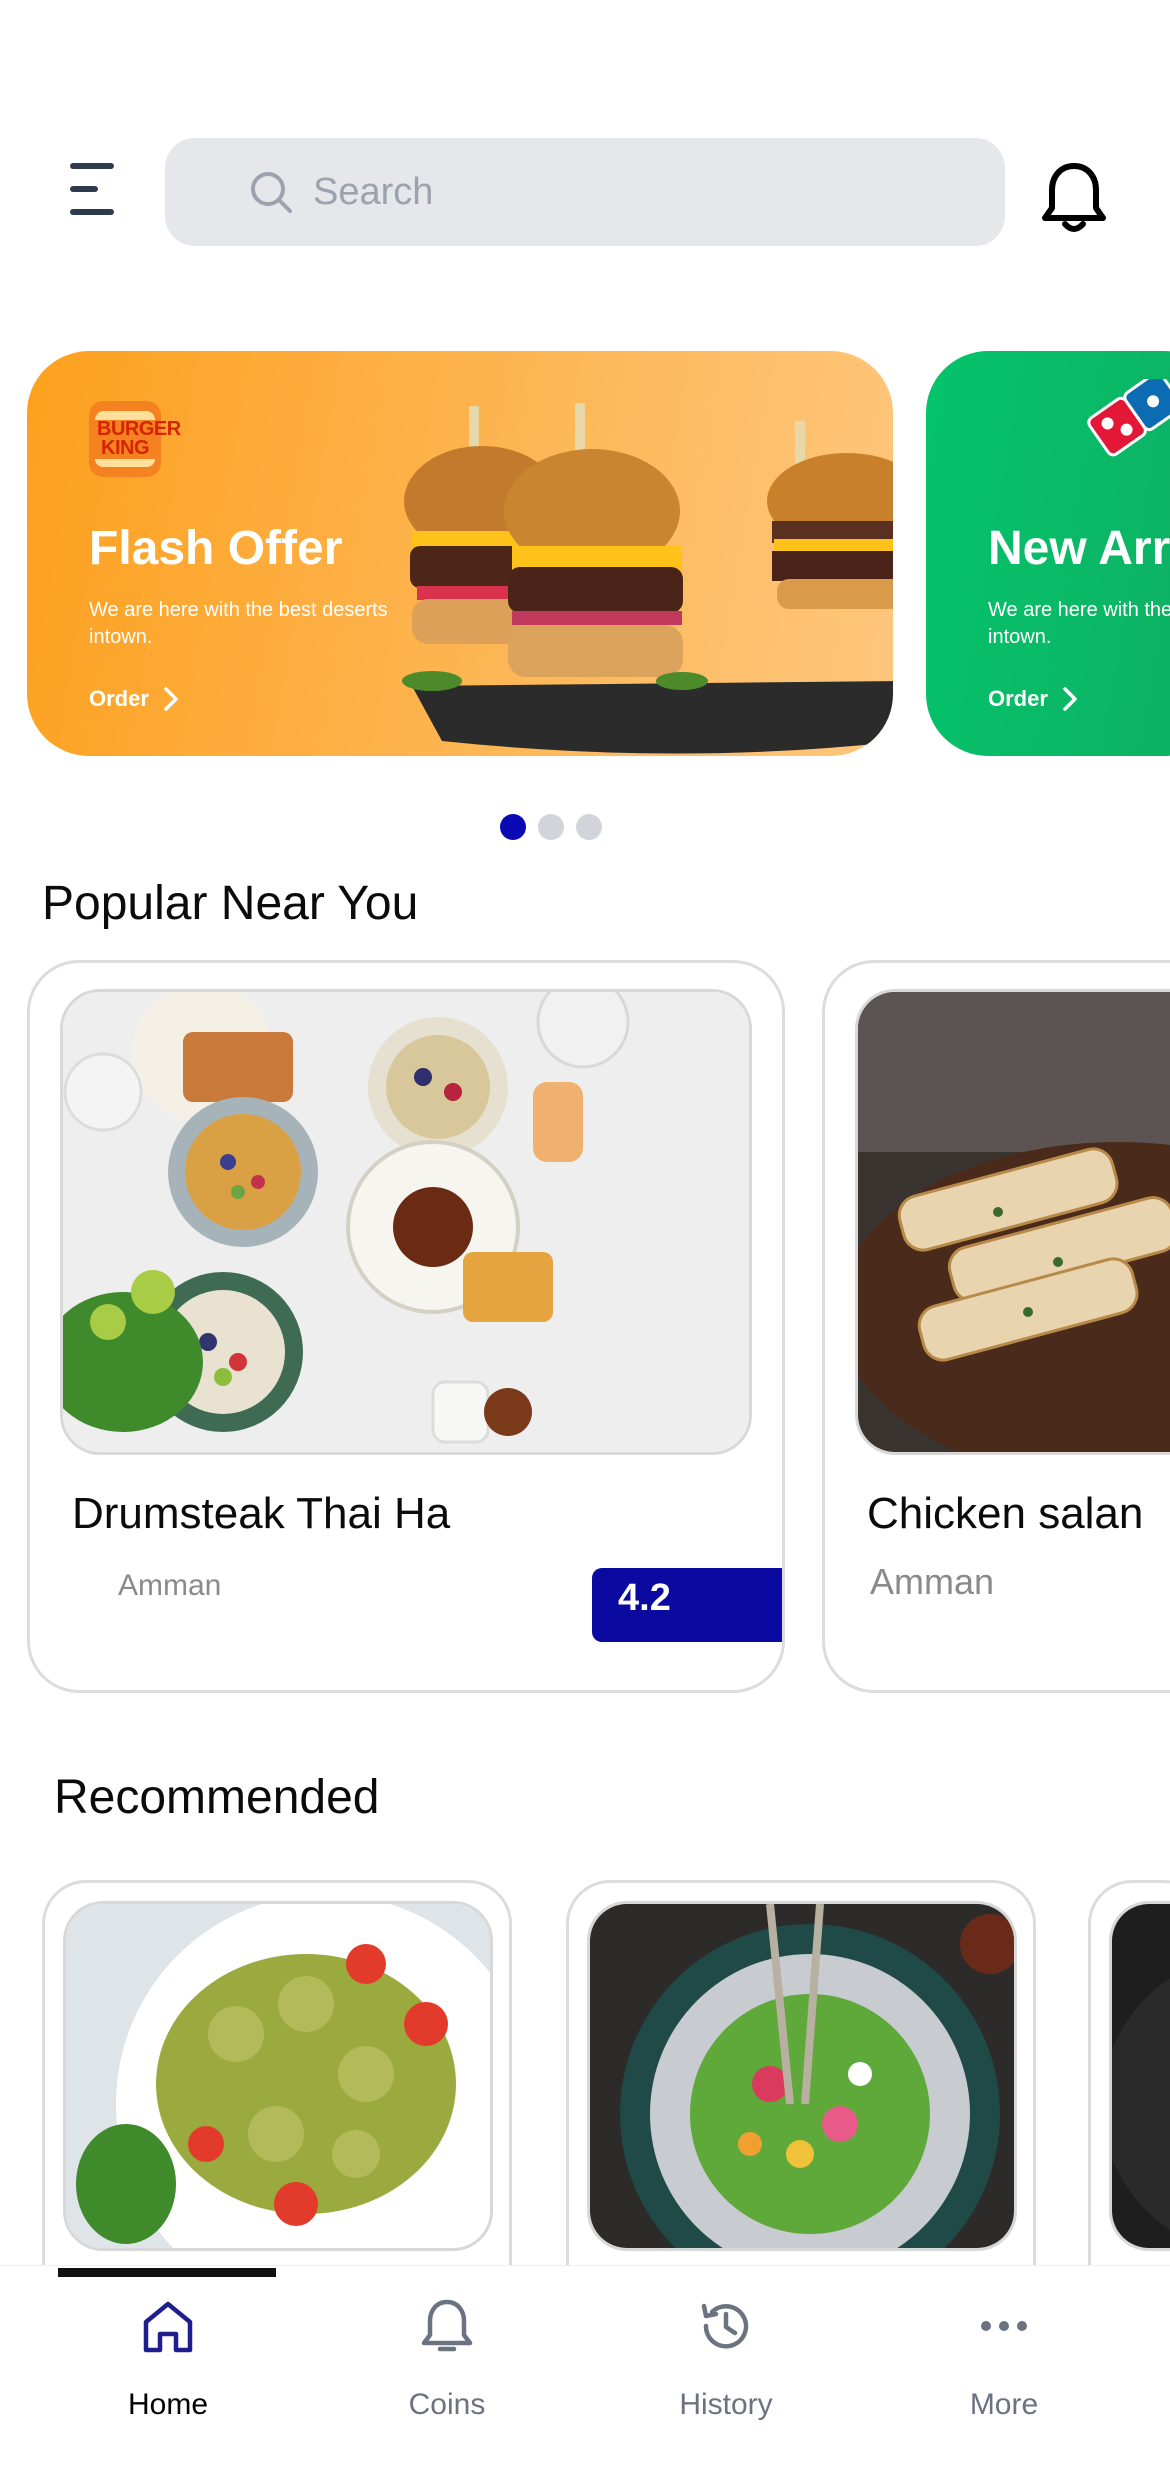 The width and height of the screenshot is (1170, 2478). Describe the element at coordinates (647, 578) in the screenshot. I see `burgers-image` at that location.